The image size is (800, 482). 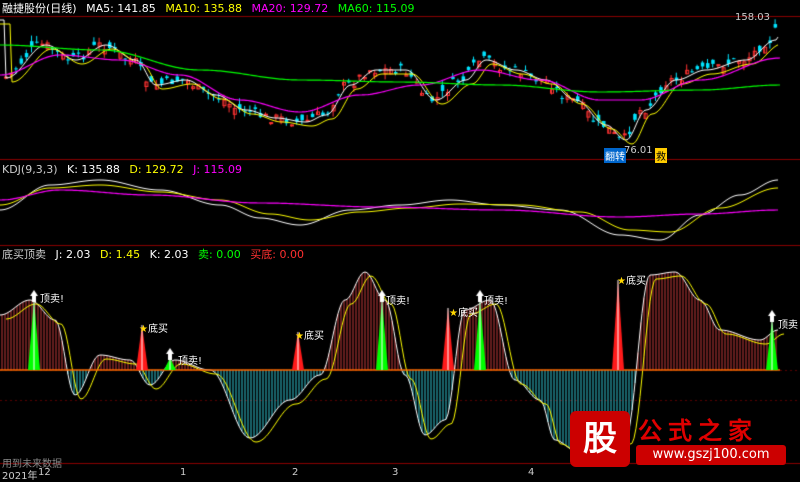 I want to click on x-axis-year: 2021年, so click(x=20, y=476).